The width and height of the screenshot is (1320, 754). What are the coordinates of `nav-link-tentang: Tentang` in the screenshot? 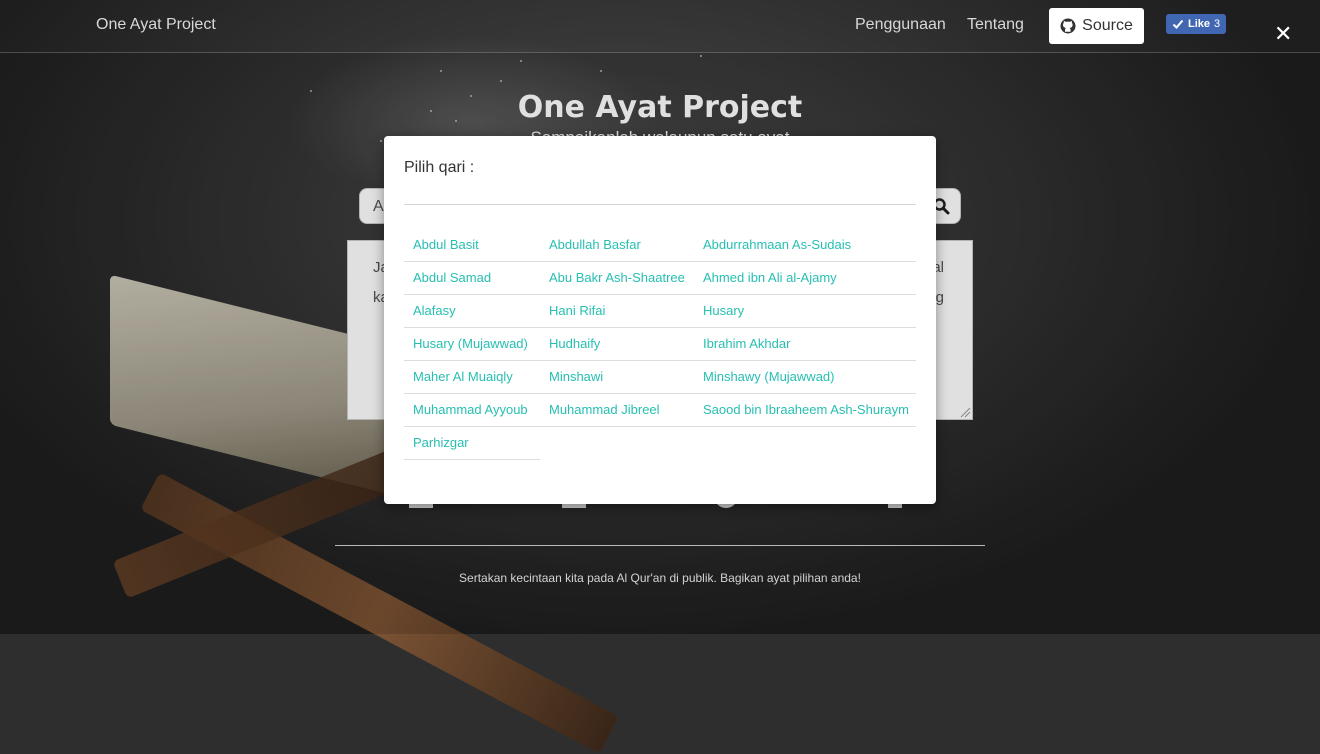 It's located at (995, 25).